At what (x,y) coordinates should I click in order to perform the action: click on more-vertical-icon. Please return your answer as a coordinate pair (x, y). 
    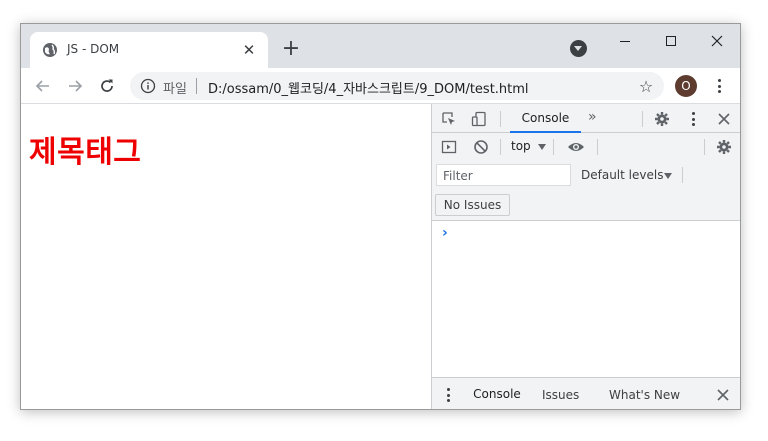
    Looking at the image, I should click on (693, 119).